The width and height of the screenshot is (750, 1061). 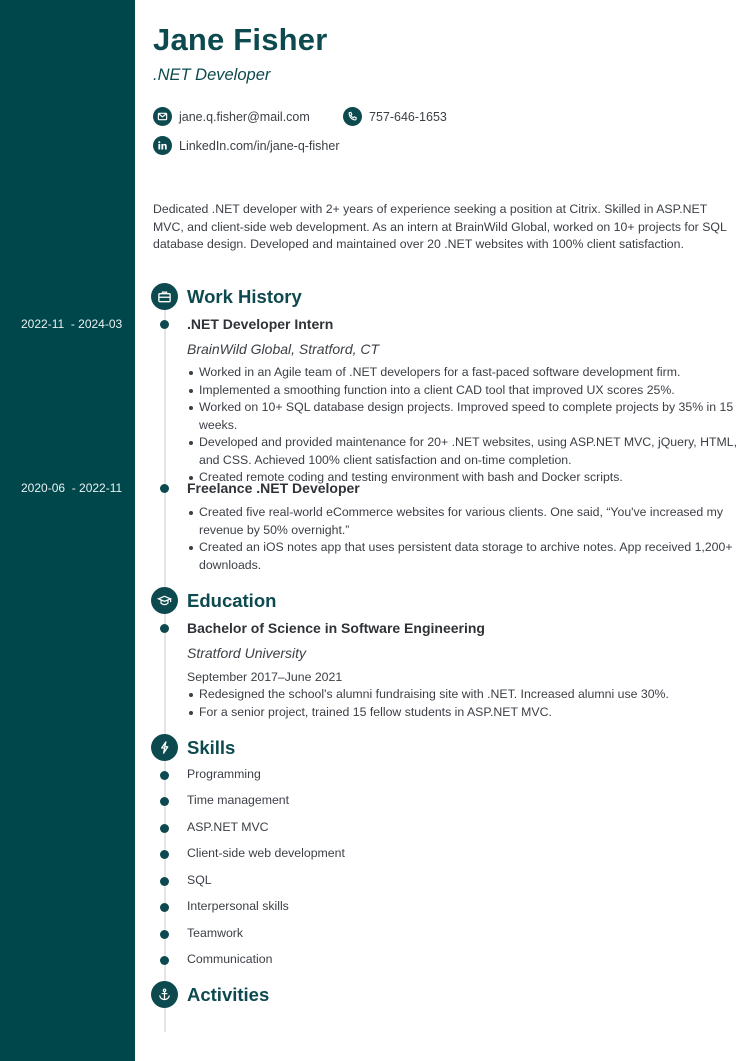 I want to click on skill-item: Communication, so click(x=230, y=959).